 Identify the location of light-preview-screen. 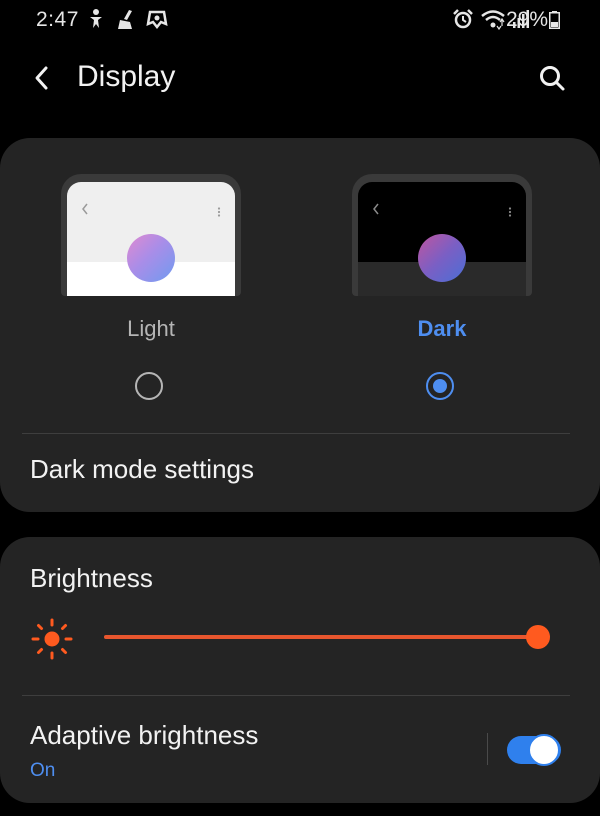
(151, 239).